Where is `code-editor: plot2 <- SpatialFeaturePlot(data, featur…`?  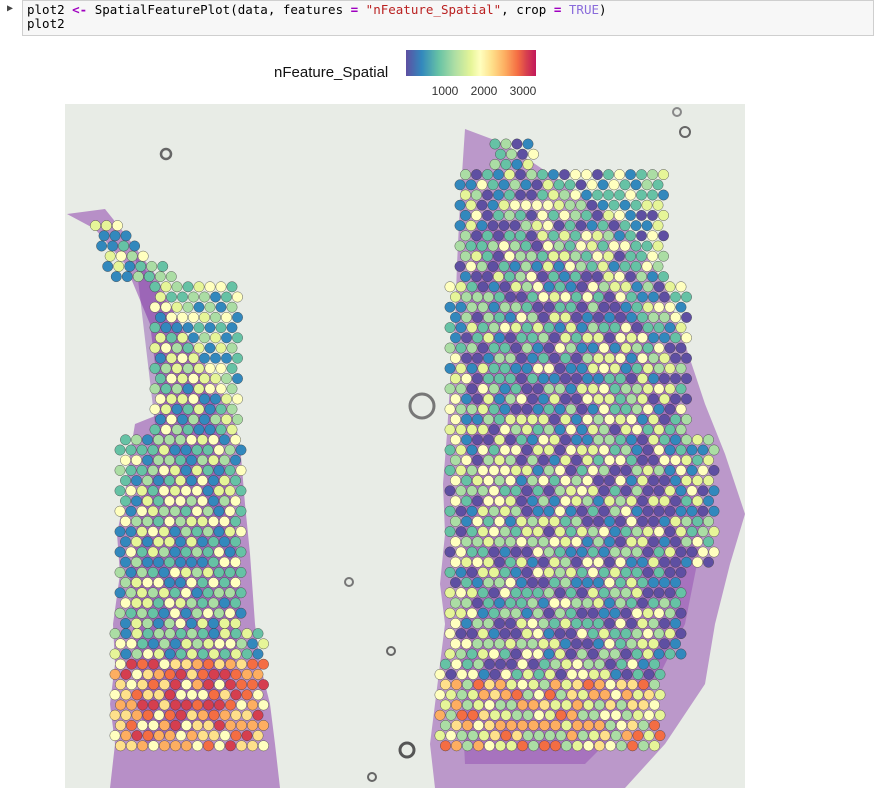
code-editor: plot2 <- SpatialFeaturePlot(data, featur… is located at coordinates (448, 18).